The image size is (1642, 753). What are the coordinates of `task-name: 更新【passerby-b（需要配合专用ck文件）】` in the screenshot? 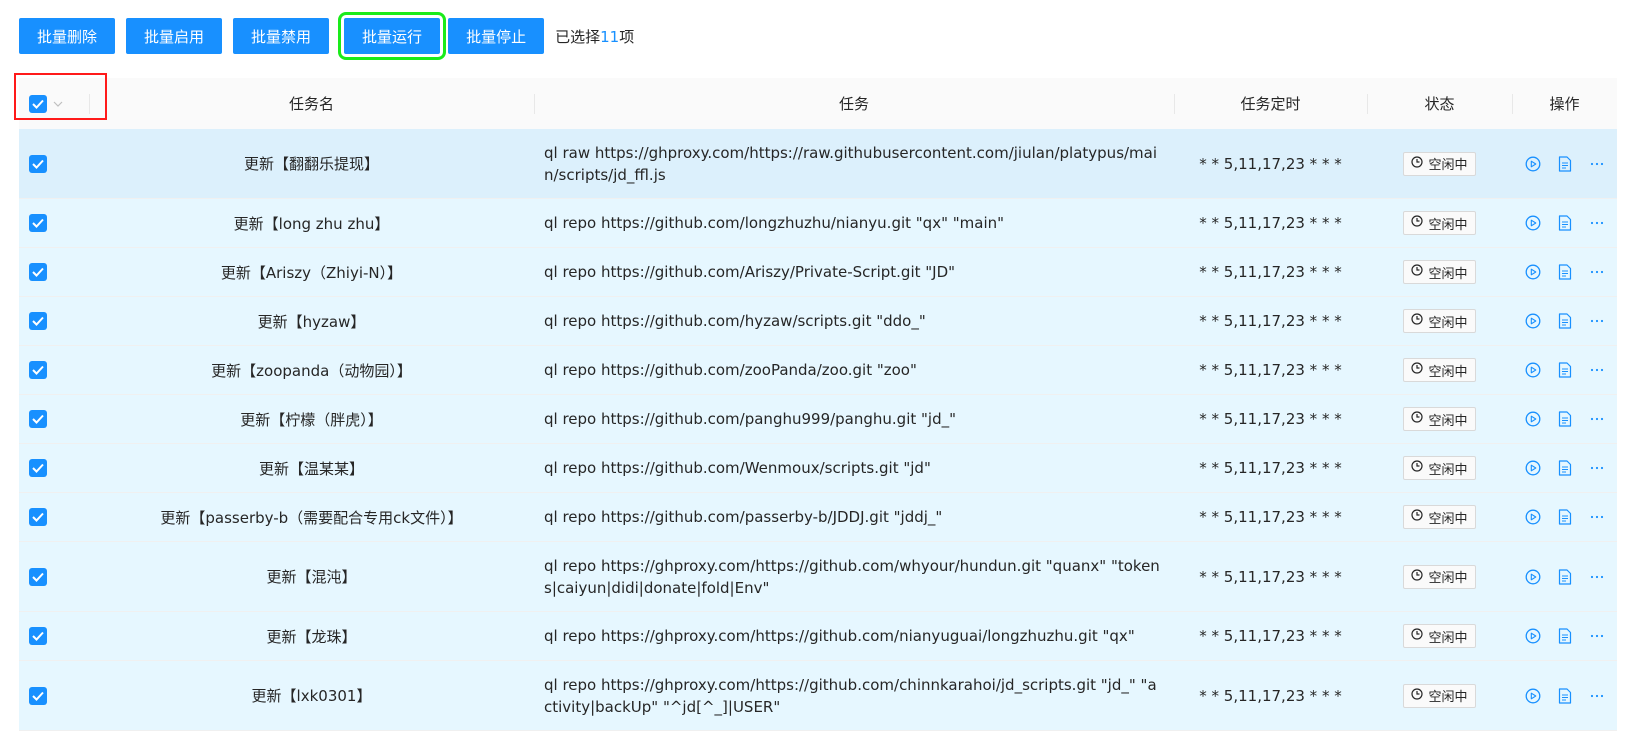 It's located at (311, 517).